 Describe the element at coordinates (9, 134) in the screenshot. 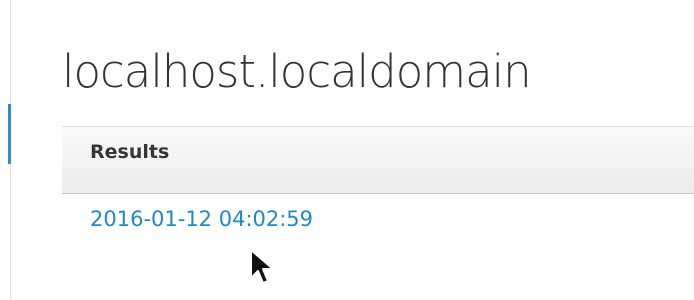

I see `active-nav-indicator` at that location.